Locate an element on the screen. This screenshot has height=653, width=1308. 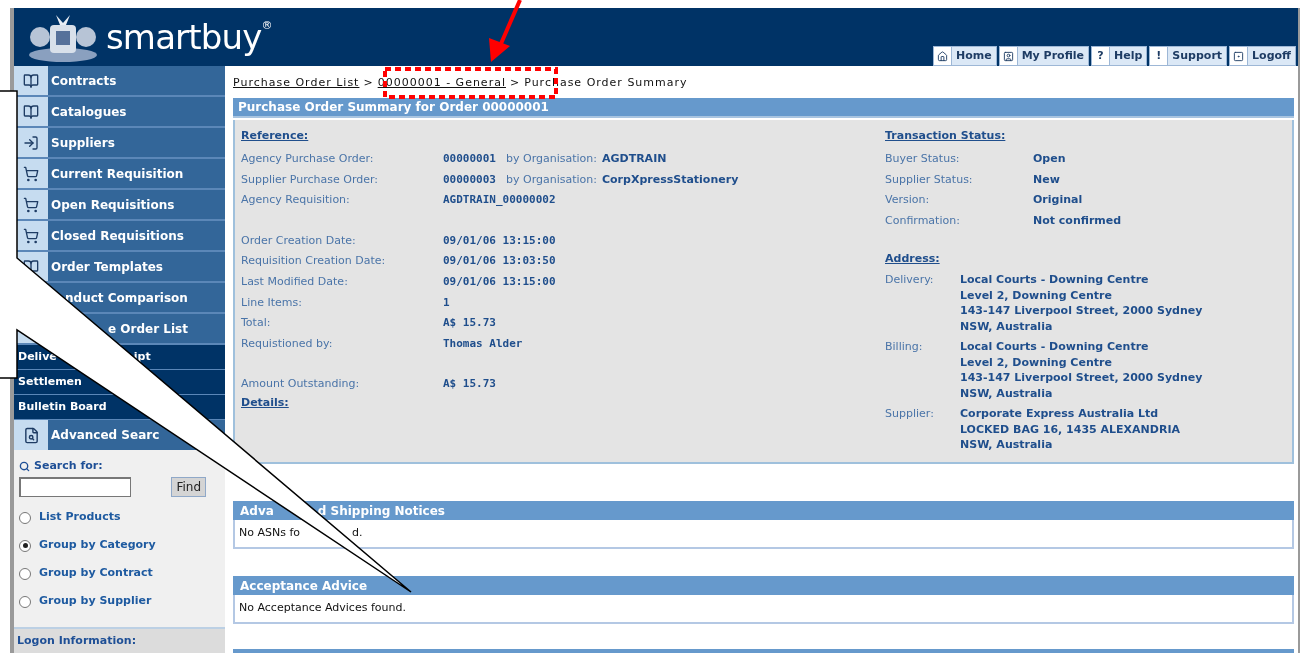
section-title-bar: Acceptance Advice is located at coordinates (763, 585).